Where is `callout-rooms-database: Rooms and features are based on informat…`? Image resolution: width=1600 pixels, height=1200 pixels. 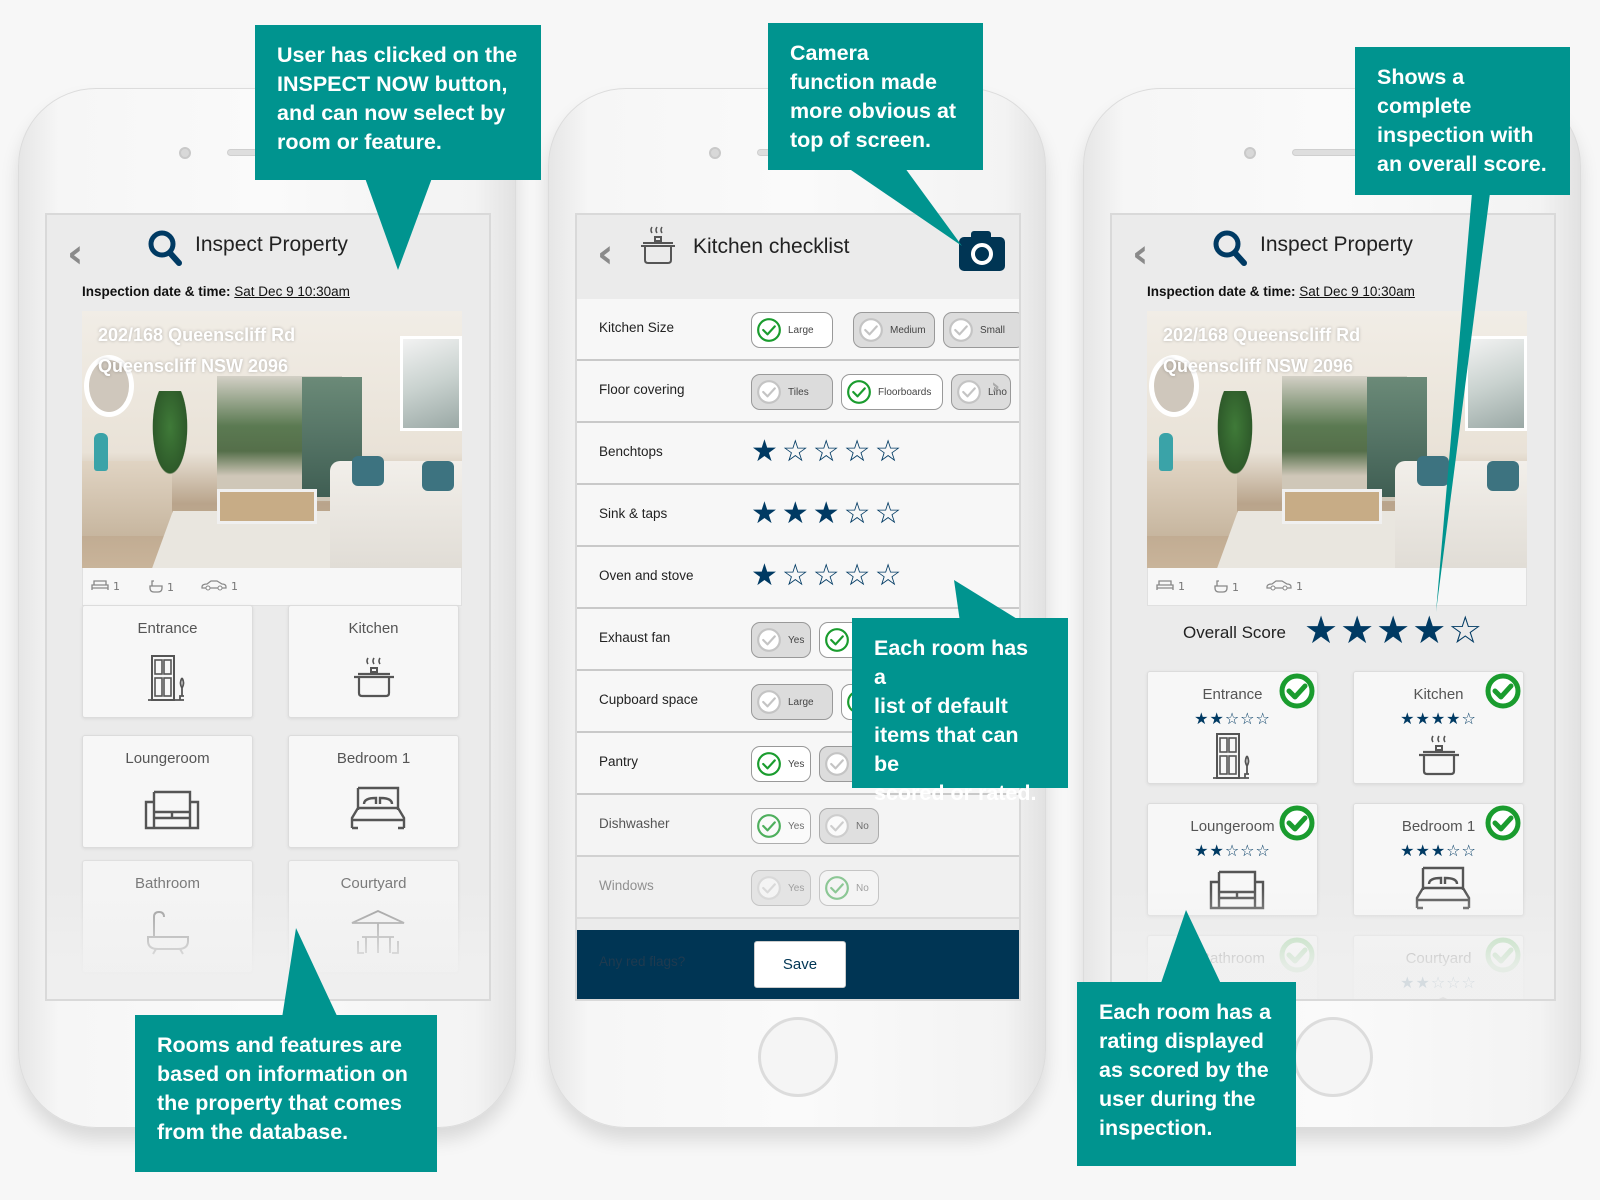
callout-rooms-database: Rooms and features are based on informat… is located at coordinates (286, 1093).